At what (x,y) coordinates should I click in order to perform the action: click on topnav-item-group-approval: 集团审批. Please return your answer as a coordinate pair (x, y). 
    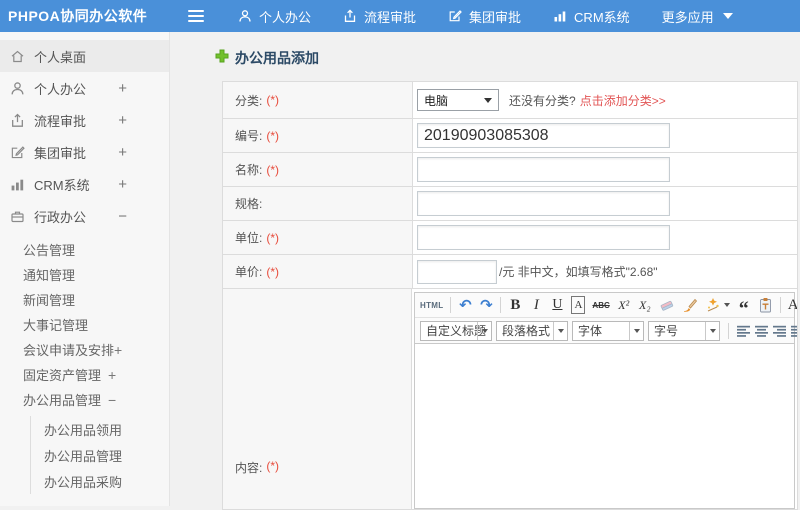
    Looking at the image, I should click on (484, 16).